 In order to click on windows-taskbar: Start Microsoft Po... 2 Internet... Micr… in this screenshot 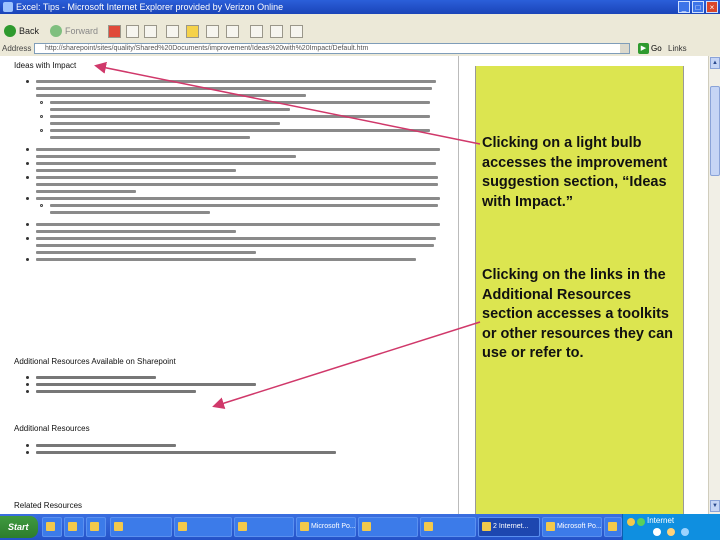, I will do `click(360, 527)`.